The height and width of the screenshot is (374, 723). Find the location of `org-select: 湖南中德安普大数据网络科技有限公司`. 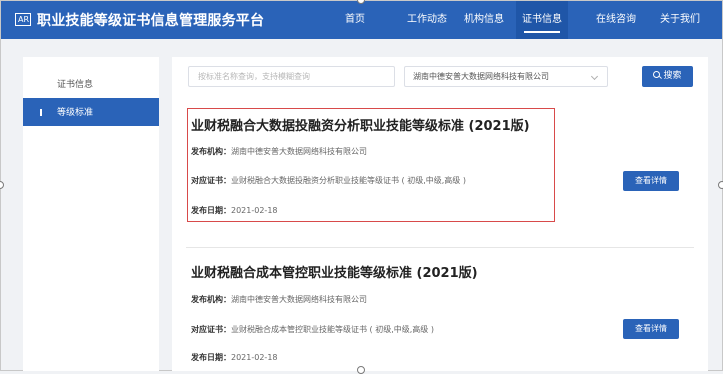

org-select: 湖南中德安普大数据网络科技有限公司 is located at coordinates (506, 76).